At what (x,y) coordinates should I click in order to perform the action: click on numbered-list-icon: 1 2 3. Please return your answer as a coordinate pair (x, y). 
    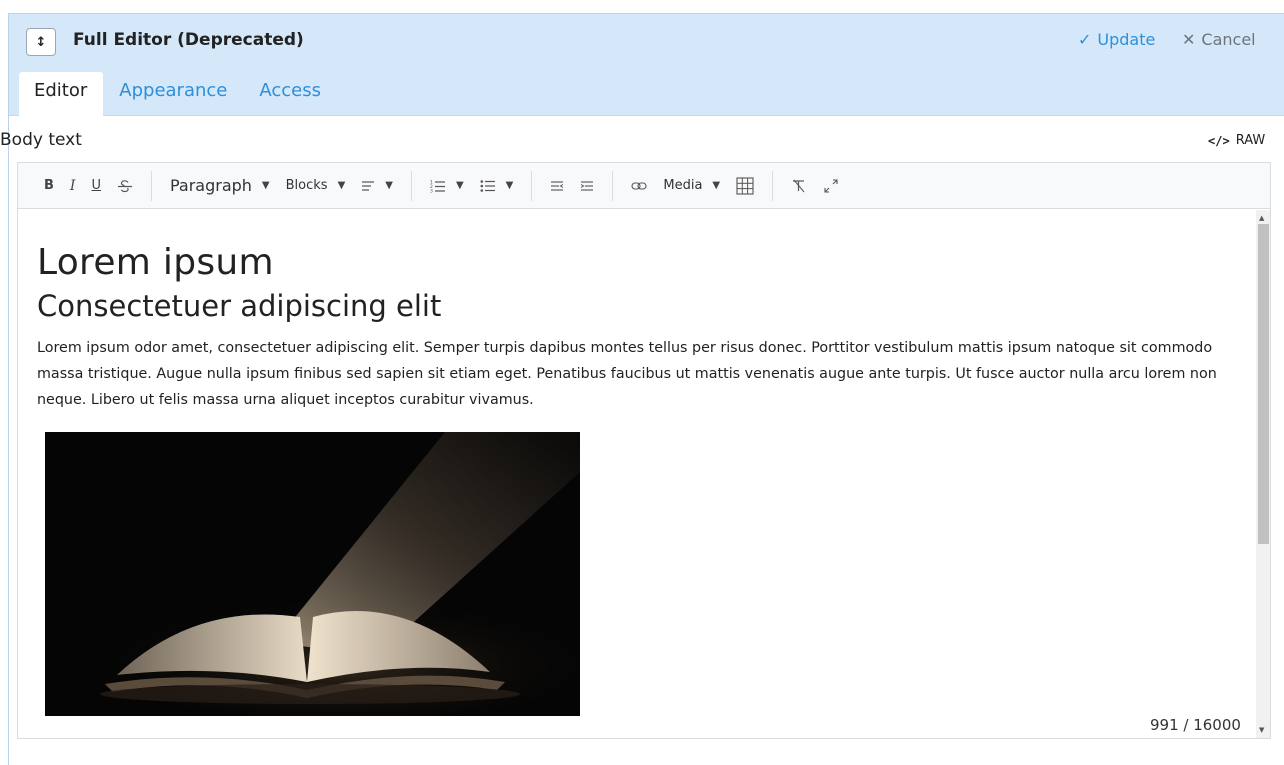
    Looking at the image, I should click on (437, 186).